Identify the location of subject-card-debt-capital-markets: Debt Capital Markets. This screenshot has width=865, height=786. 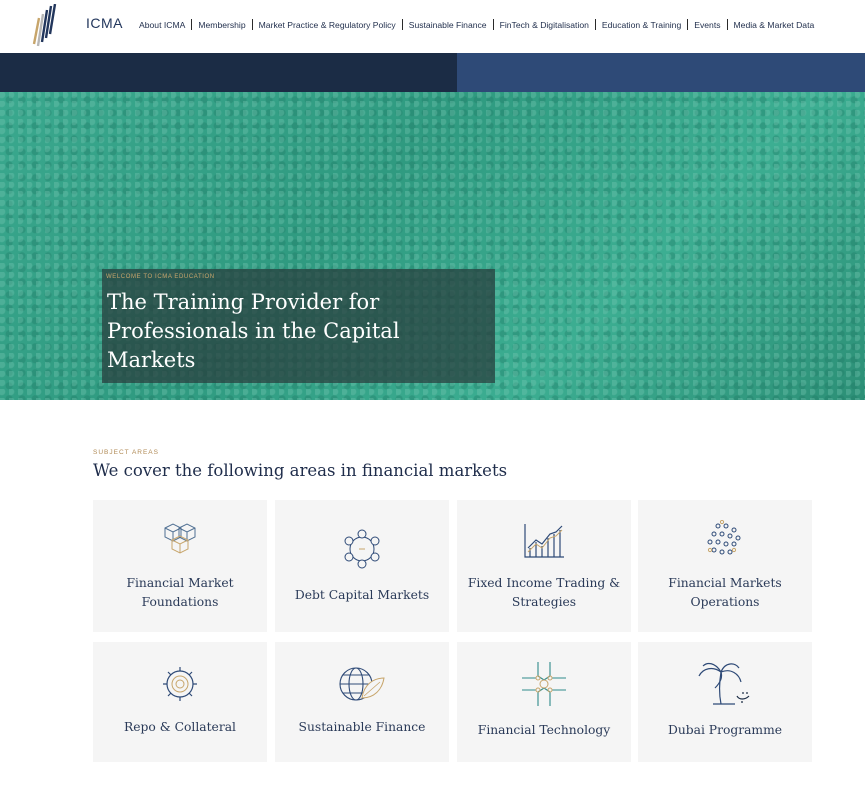
(362, 566).